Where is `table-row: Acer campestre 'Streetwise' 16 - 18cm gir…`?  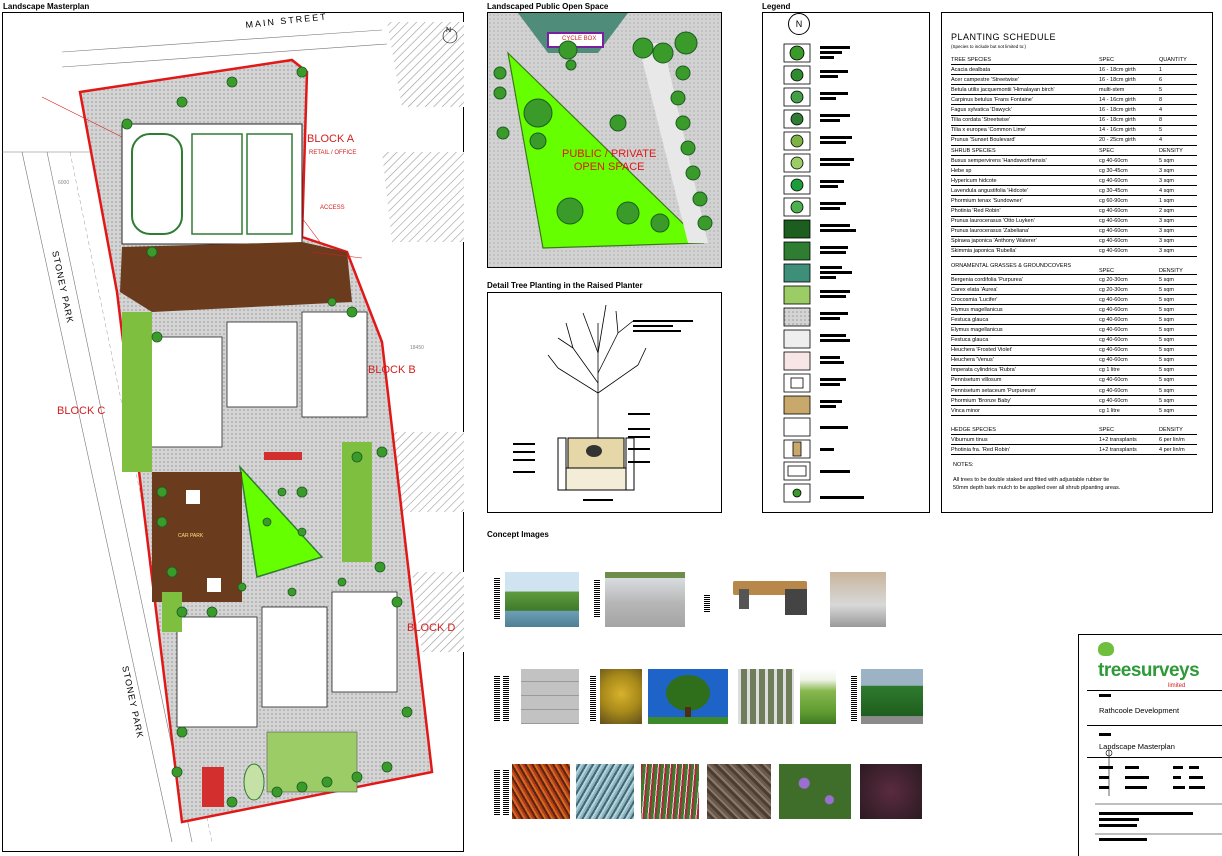 table-row: Acer campestre 'Streetwise' 16 - 18cm gir… is located at coordinates (1074, 80).